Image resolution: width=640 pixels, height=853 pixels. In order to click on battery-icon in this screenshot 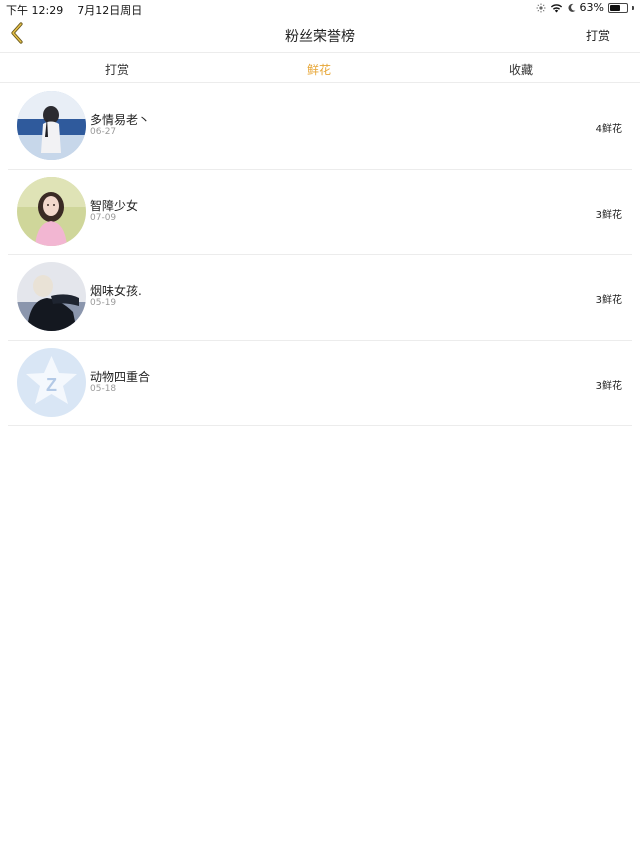, I will do `click(618, 7)`.